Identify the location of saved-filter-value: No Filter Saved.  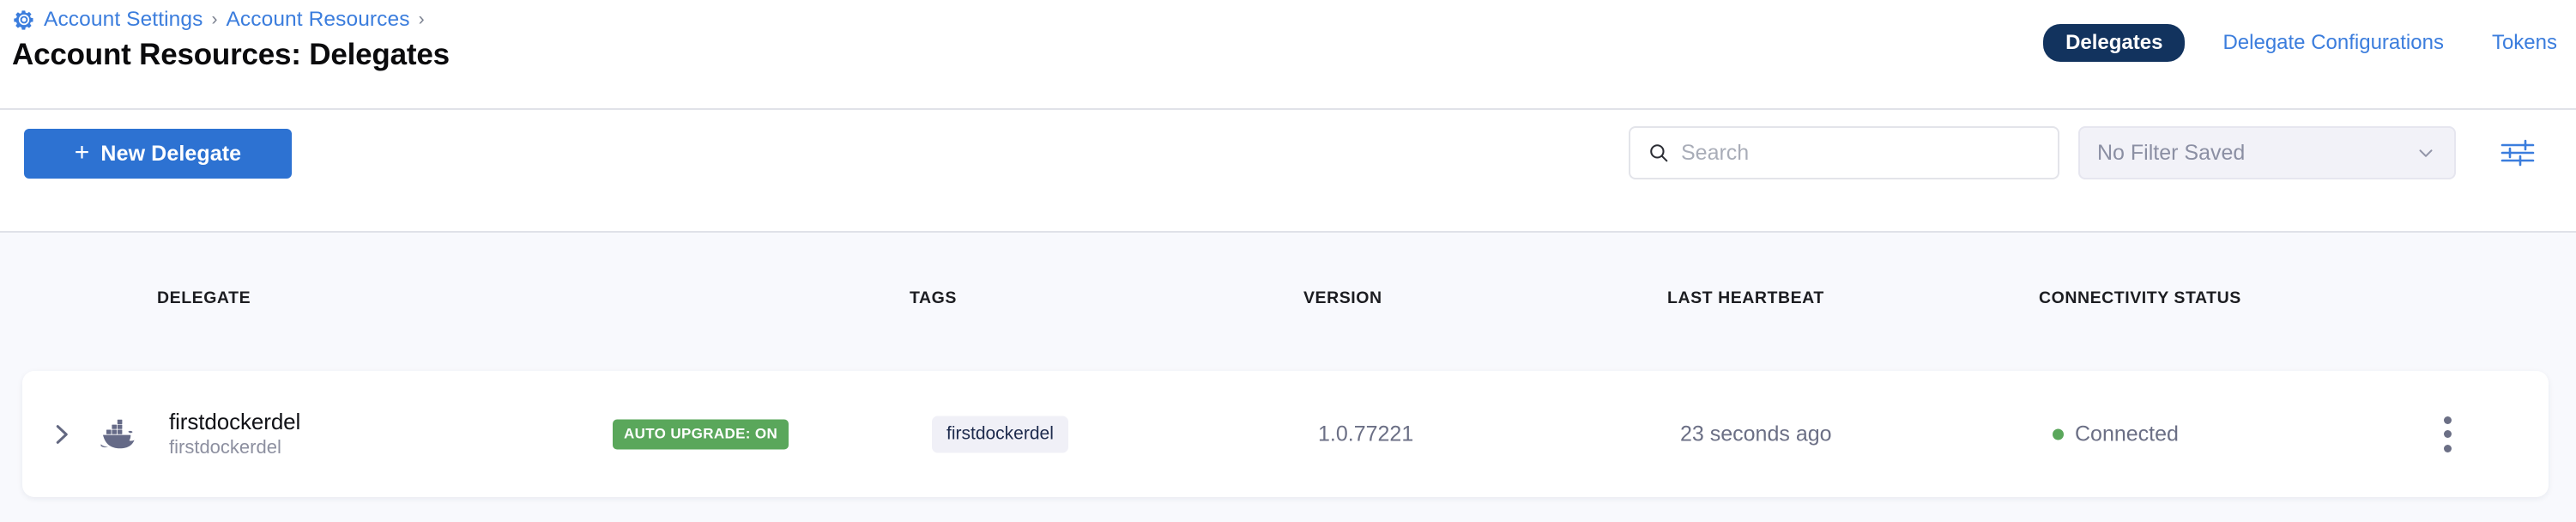
(2171, 152).